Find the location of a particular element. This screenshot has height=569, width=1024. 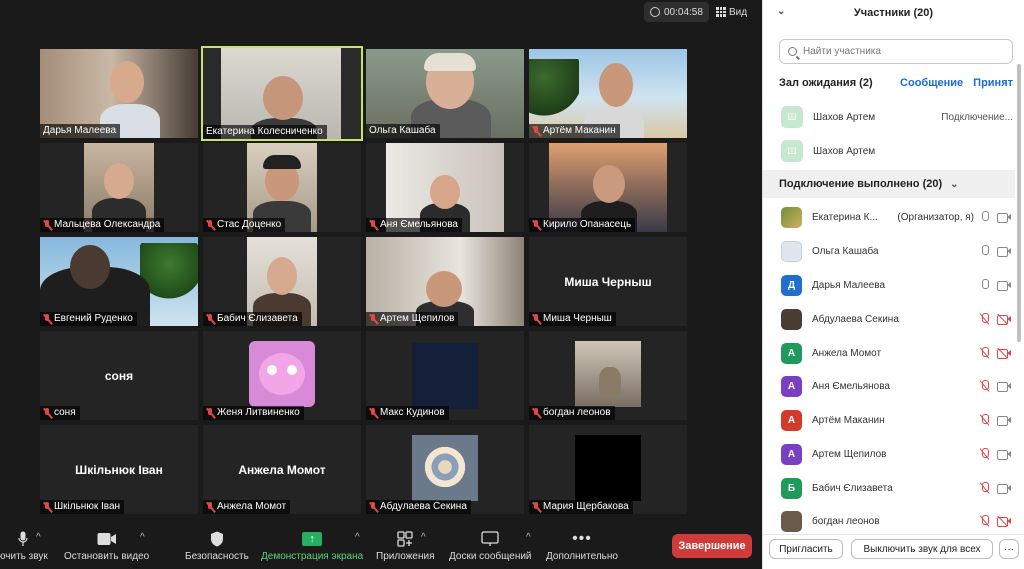

search-placeholder: Найти участника is located at coordinates (842, 51).